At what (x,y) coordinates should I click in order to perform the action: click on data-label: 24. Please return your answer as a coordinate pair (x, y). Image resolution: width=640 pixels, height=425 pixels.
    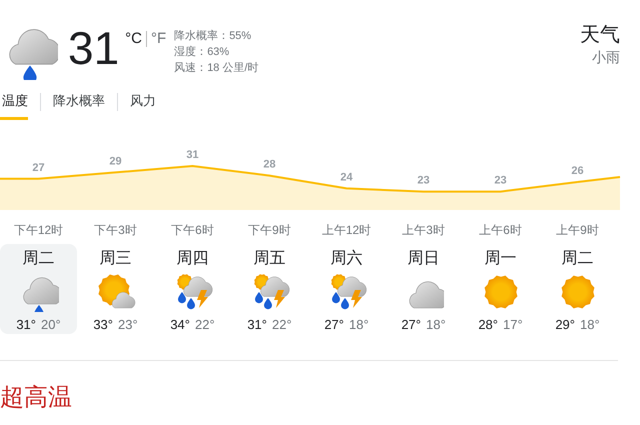
    Looking at the image, I should click on (346, 177).